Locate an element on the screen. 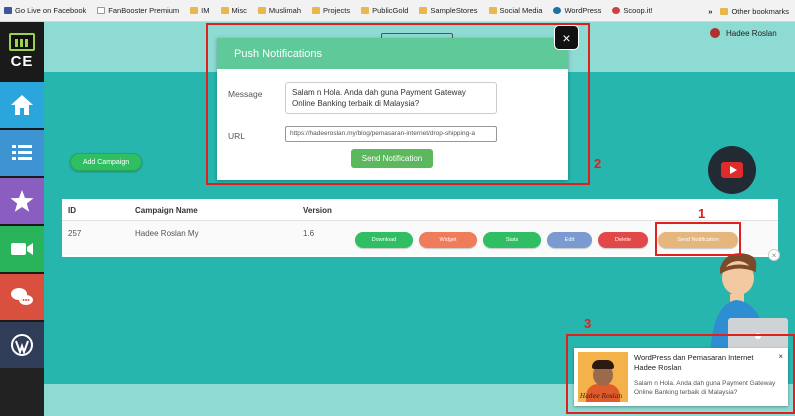  star-icon is located at coordinates (22, 201).